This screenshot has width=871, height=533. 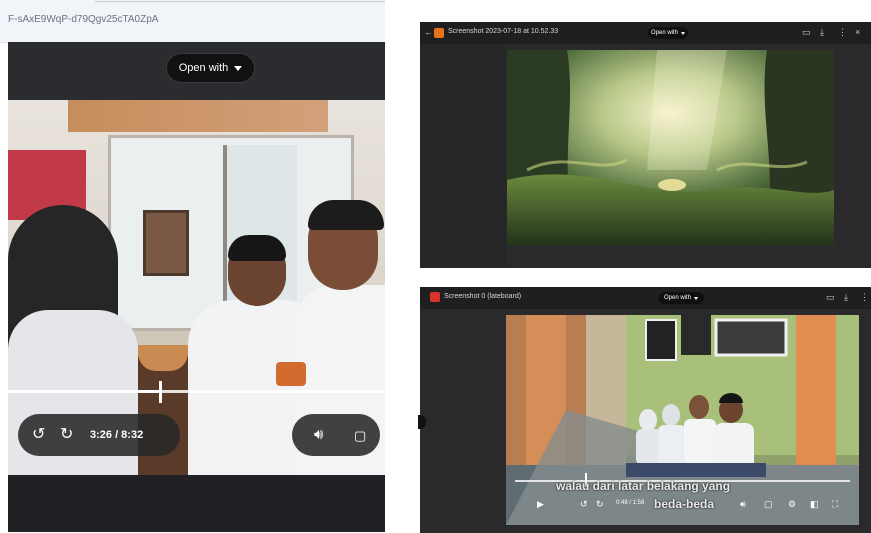 I want to click on scene-beam, so click(x=198, y=116).